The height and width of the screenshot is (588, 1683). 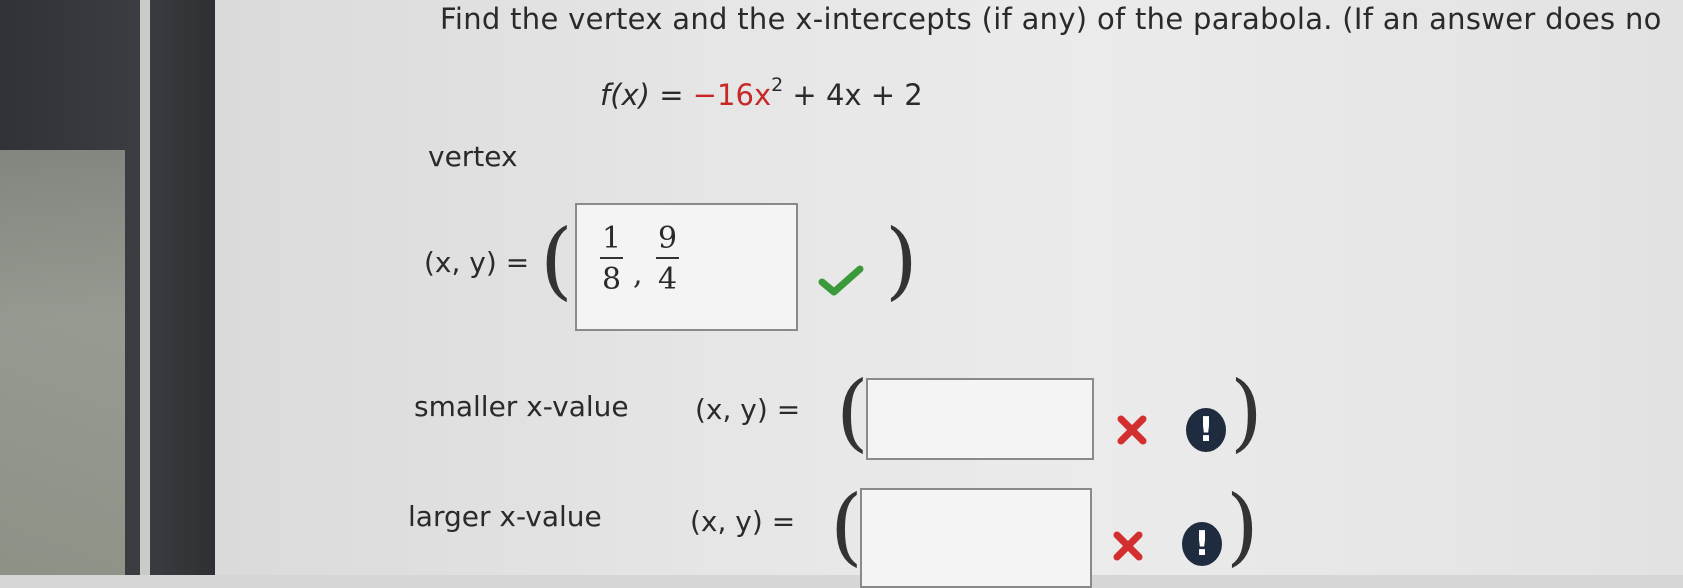 What do you see at coordinates (841, 280) in the screenshot?
I see `check-icon` at bounding box center [841, 280].